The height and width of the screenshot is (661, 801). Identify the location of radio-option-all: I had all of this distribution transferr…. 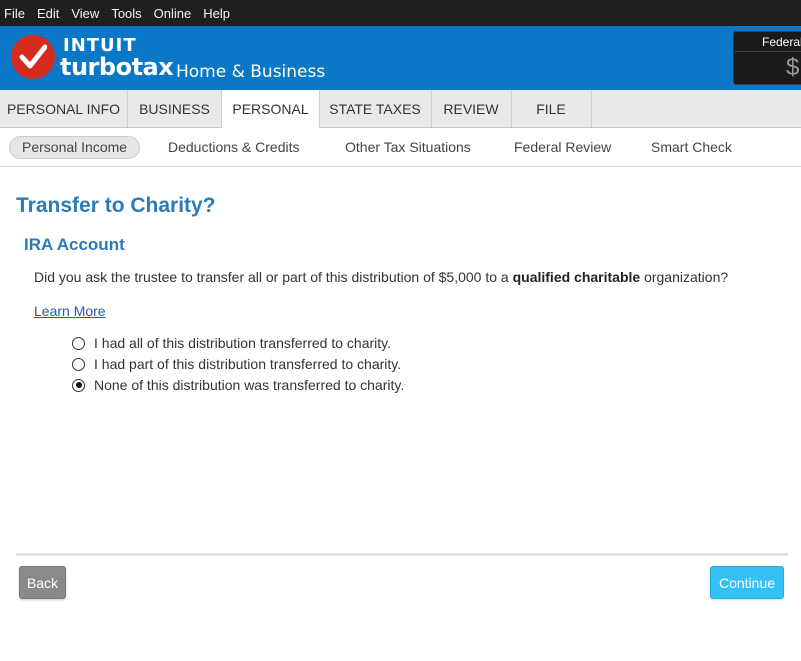
(231, 343).